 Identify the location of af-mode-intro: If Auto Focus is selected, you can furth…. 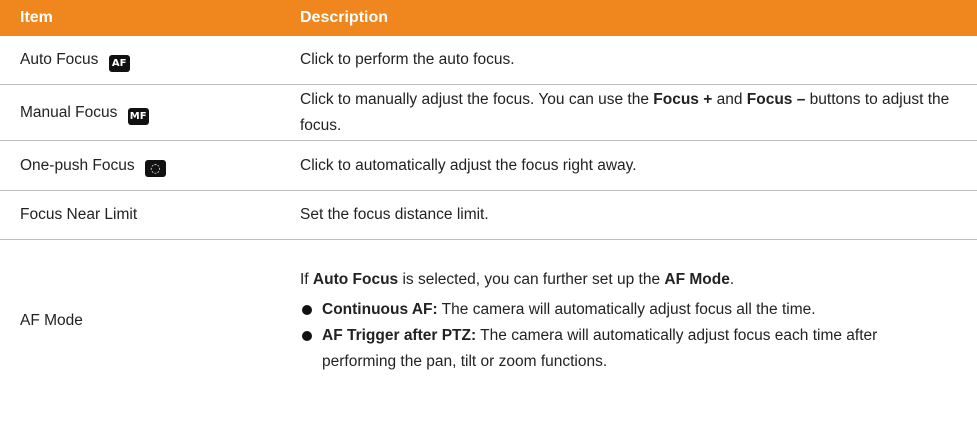
(626, 280).